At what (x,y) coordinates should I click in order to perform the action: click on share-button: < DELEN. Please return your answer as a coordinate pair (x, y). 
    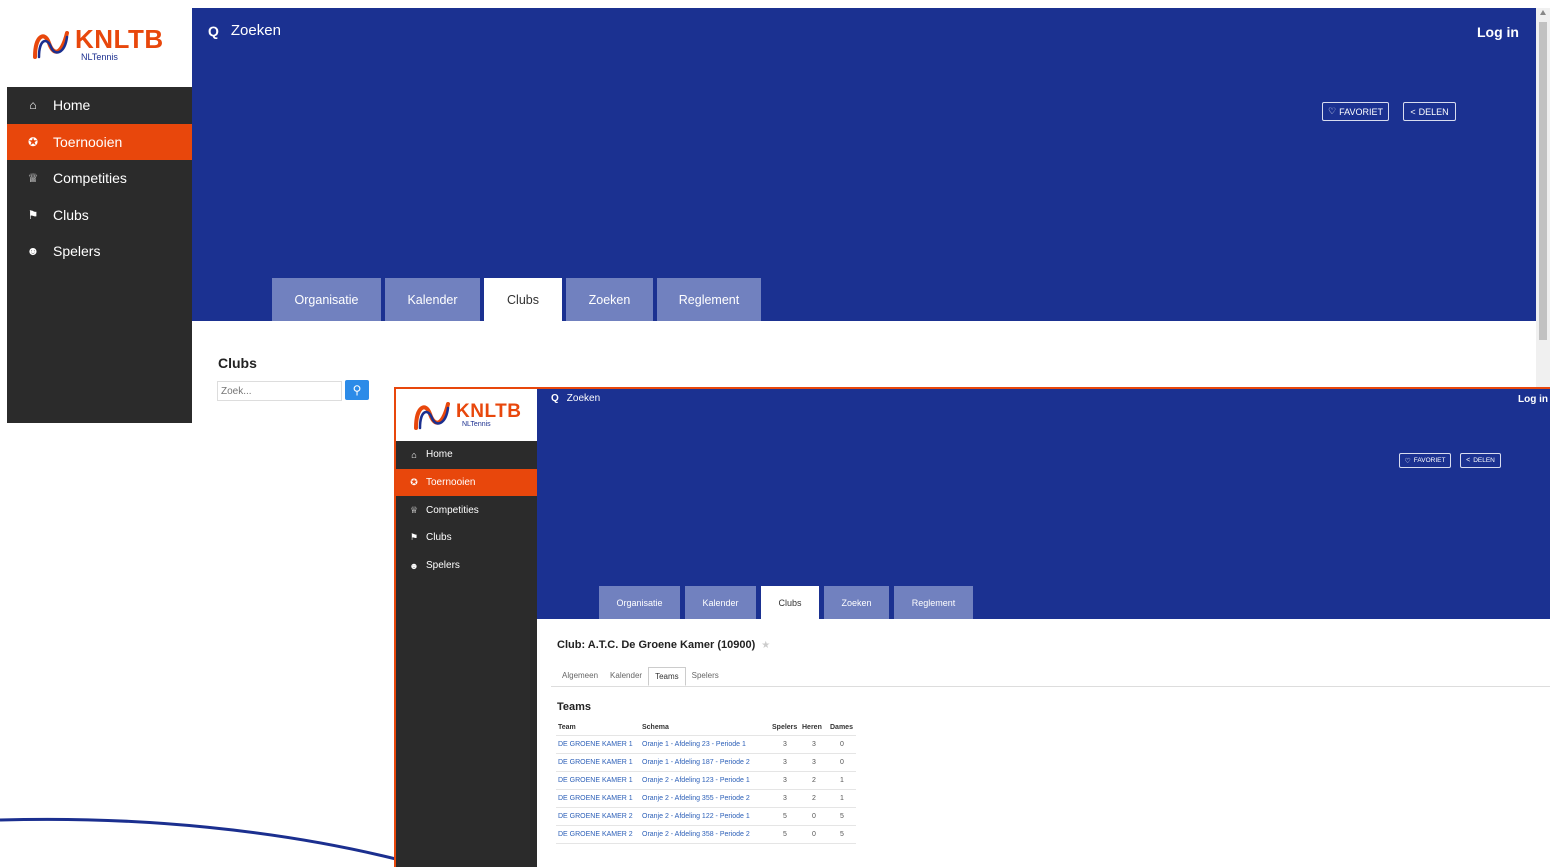
    Looking at the image, I should click on (1429, 111).